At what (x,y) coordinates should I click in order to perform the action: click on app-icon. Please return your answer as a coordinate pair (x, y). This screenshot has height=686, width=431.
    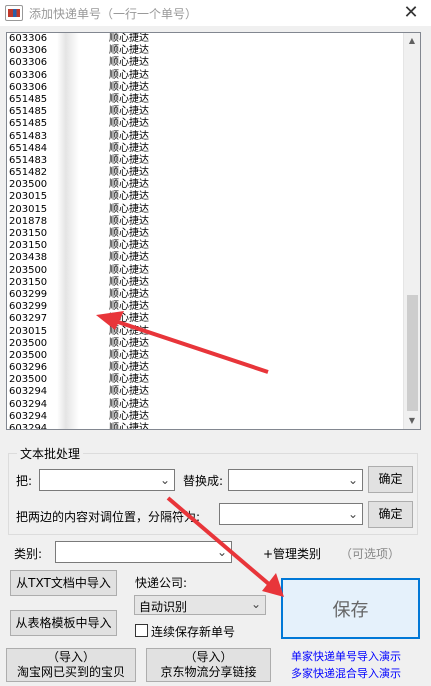
    Looking at the image, I should click on (14, 13).